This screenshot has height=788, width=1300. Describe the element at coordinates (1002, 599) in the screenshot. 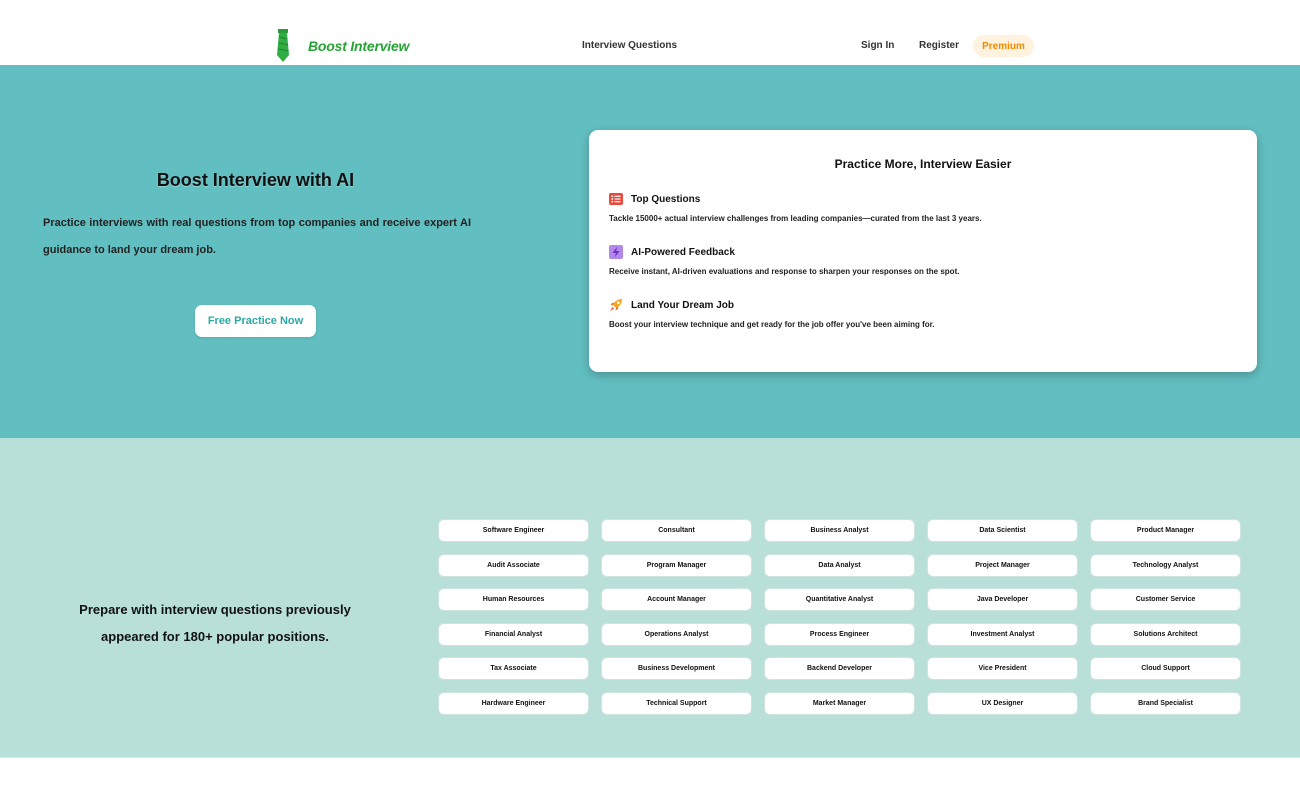

I see `position-chip: Java Developer` at that location.